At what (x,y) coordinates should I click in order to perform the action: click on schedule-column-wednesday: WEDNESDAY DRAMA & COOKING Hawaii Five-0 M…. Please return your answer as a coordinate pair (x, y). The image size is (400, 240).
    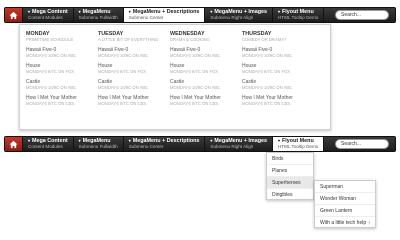
    Looking at the image, I should click on (206, 68).